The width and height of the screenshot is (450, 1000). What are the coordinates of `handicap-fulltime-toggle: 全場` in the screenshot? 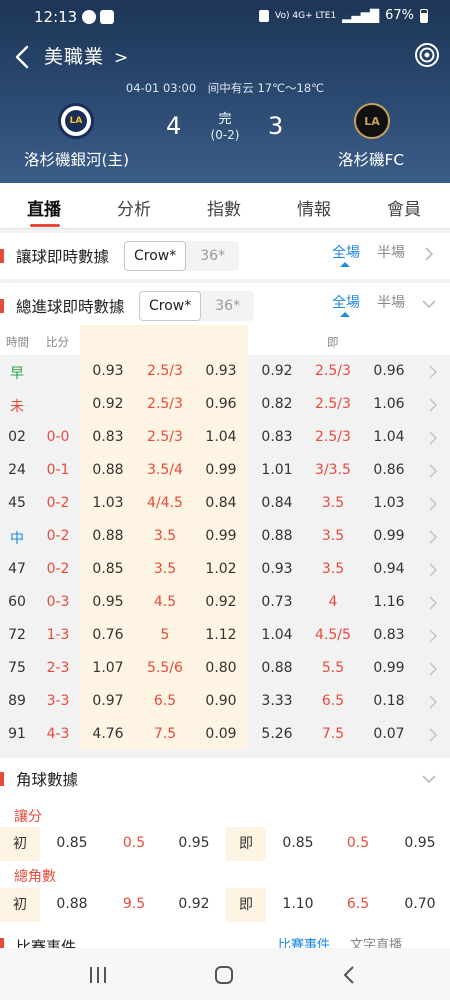 It's located at (346, 252).